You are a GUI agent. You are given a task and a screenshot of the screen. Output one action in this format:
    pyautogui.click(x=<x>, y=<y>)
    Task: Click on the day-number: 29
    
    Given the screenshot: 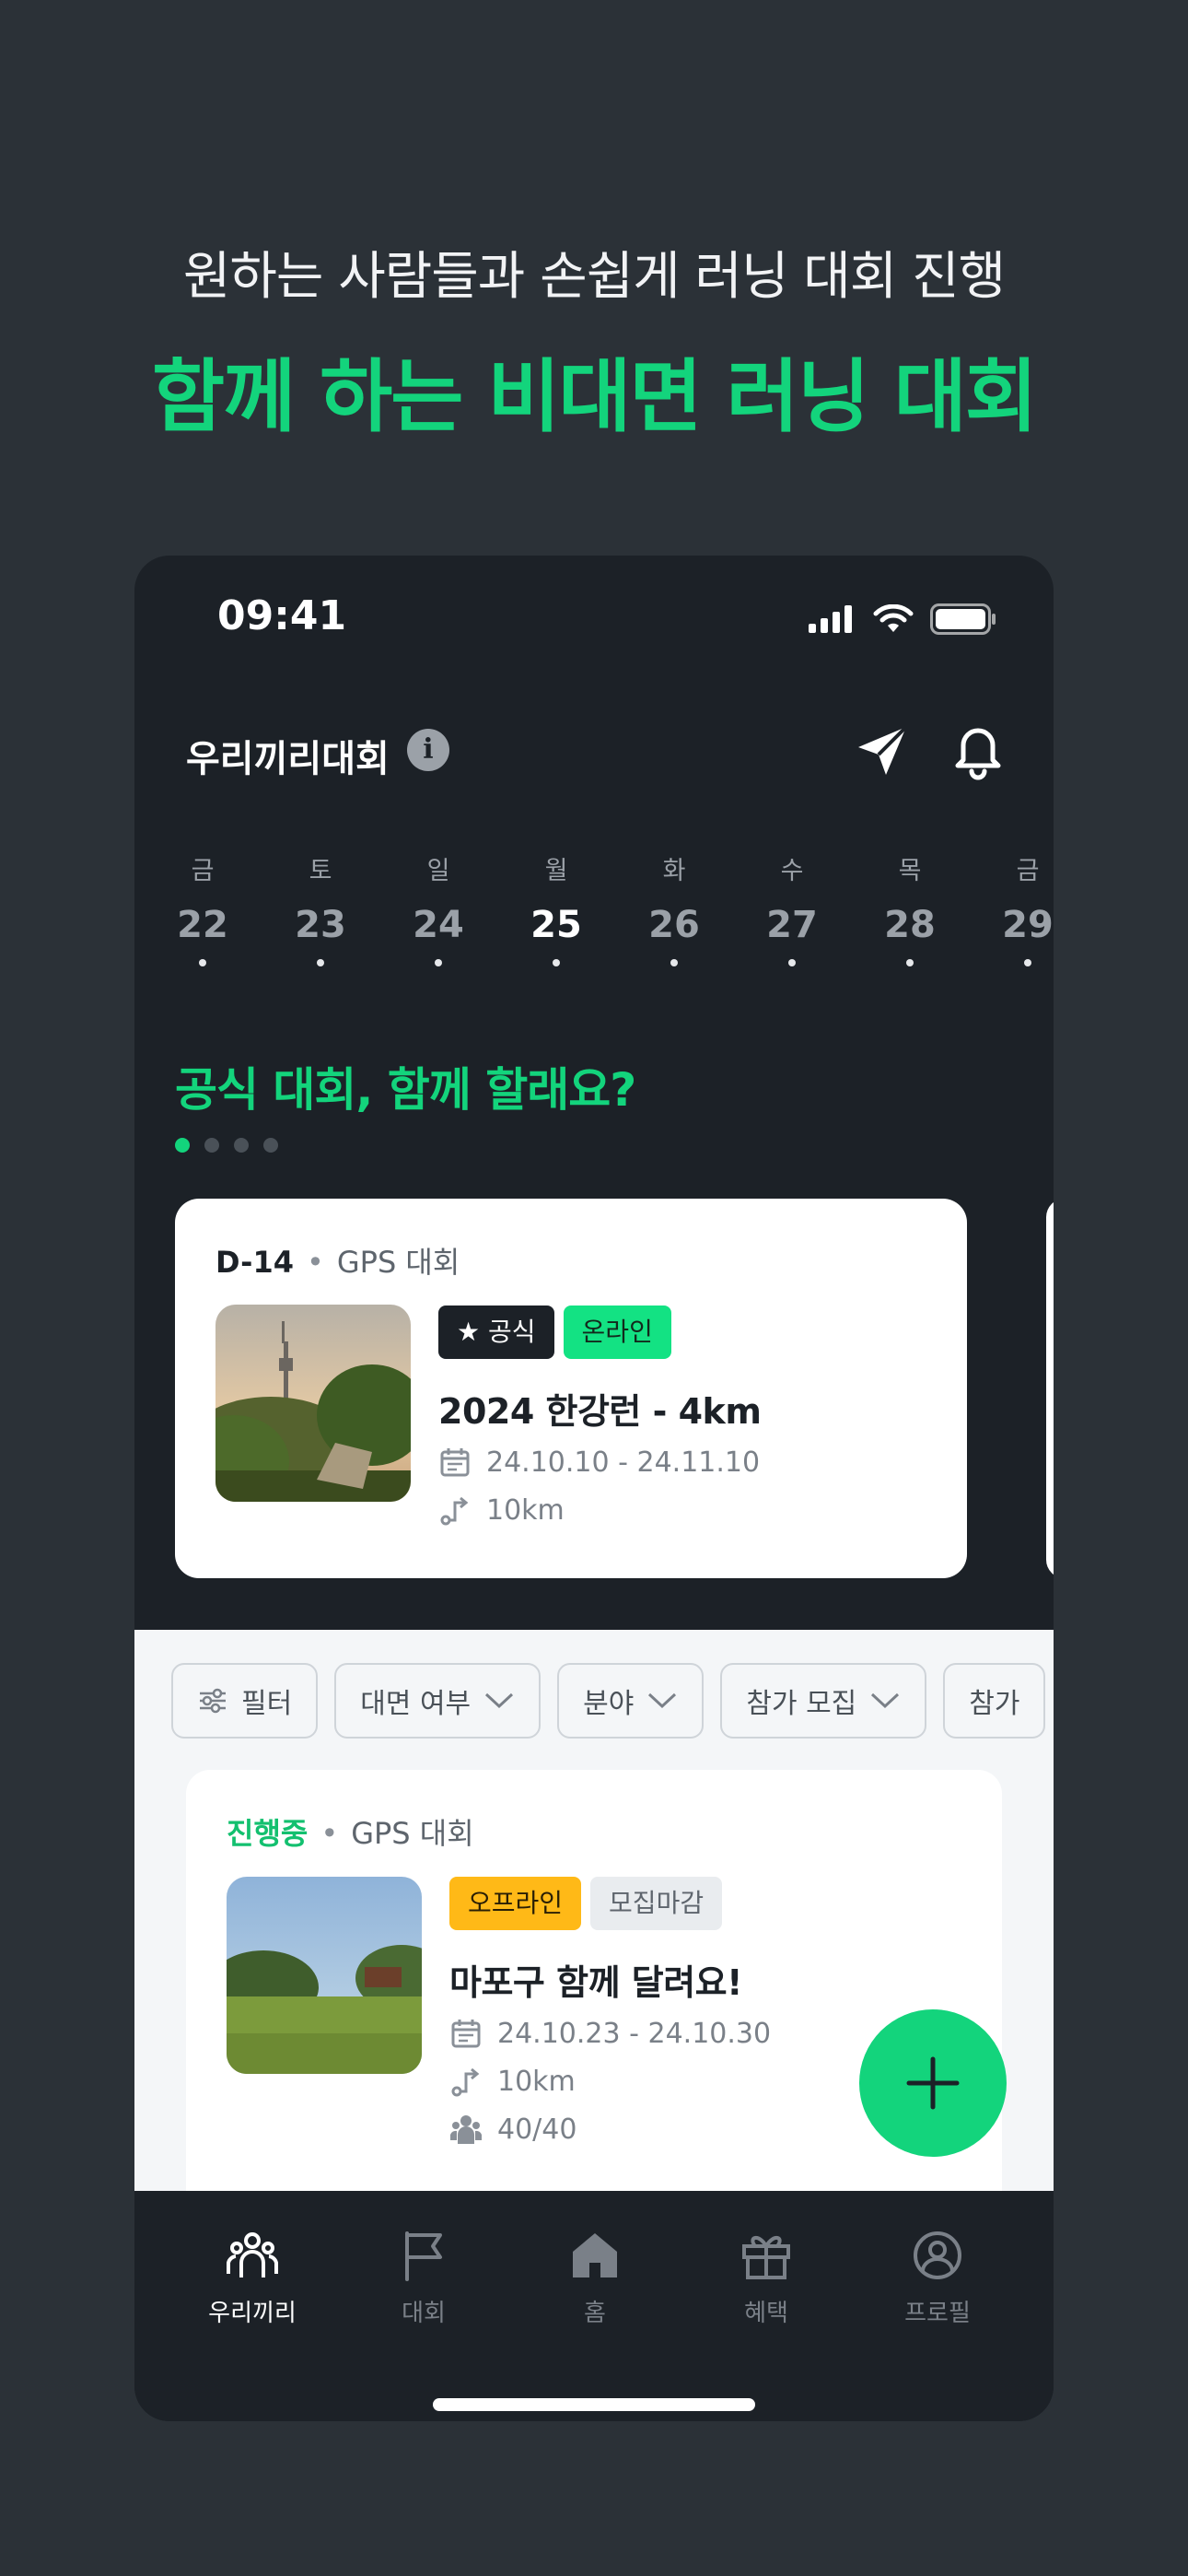 What is the action you would take?
    pyautogui.click(x=1028, y=925)
    